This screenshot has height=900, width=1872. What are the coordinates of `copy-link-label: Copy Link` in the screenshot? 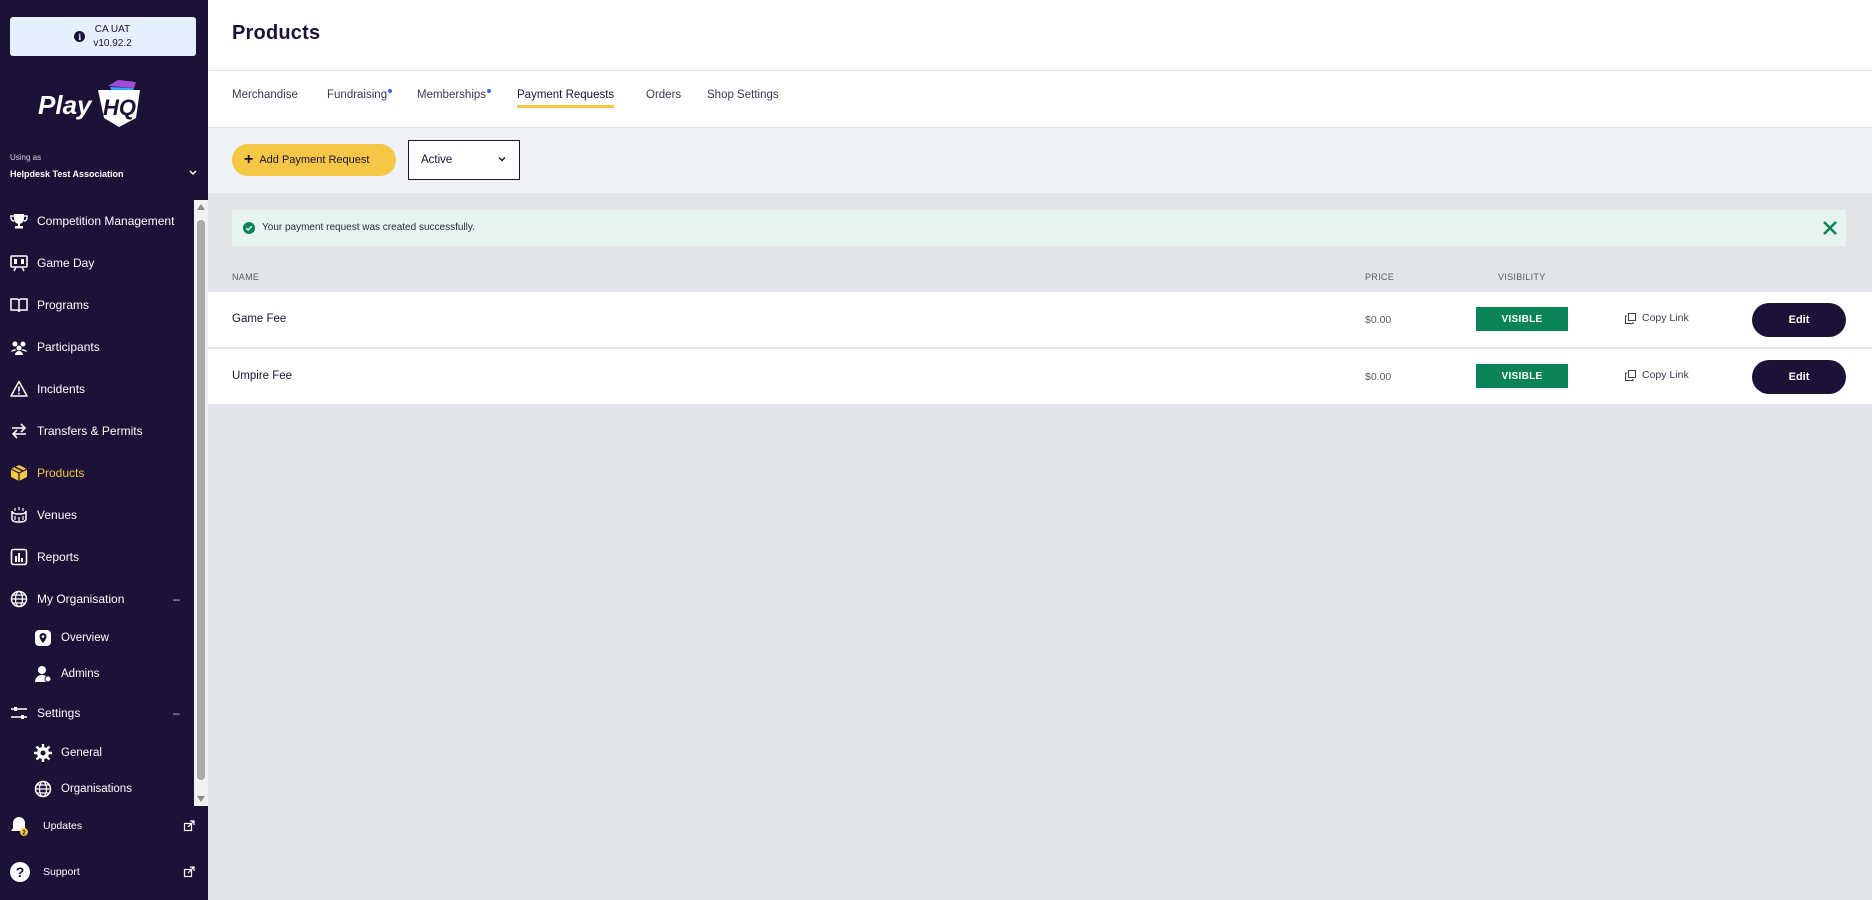 It's located at (1665, 318).